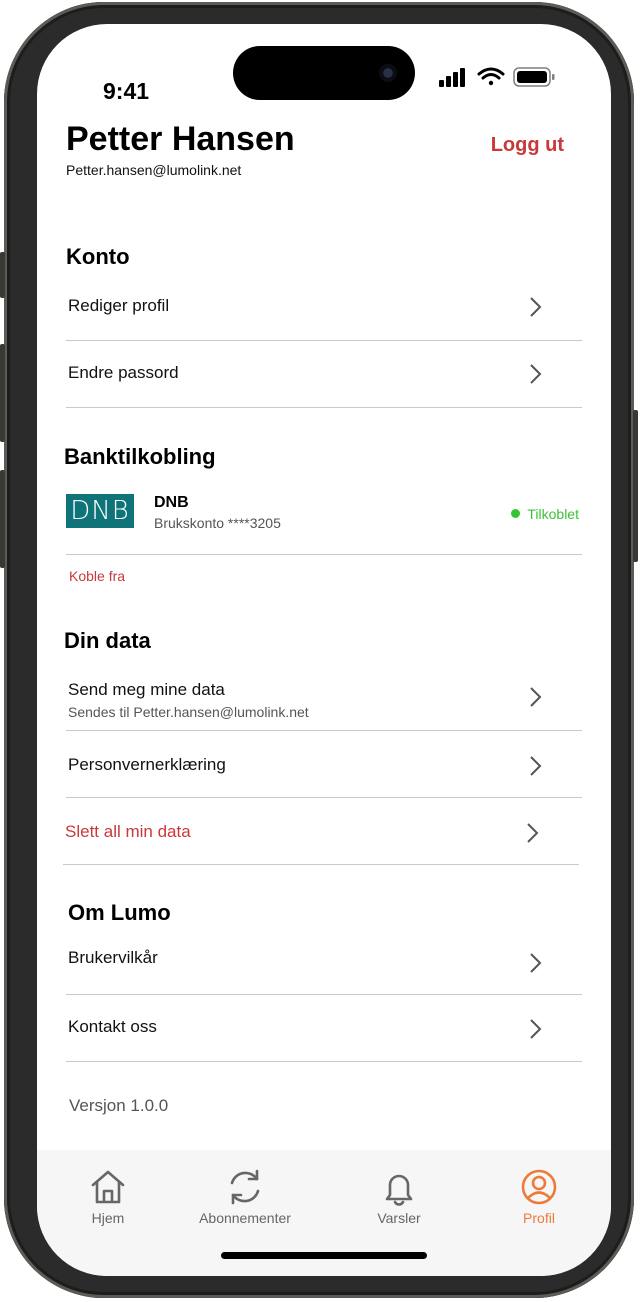 This screenshot has height=1302, width=640. I want to click on volume-down-button, so click(2, 519).